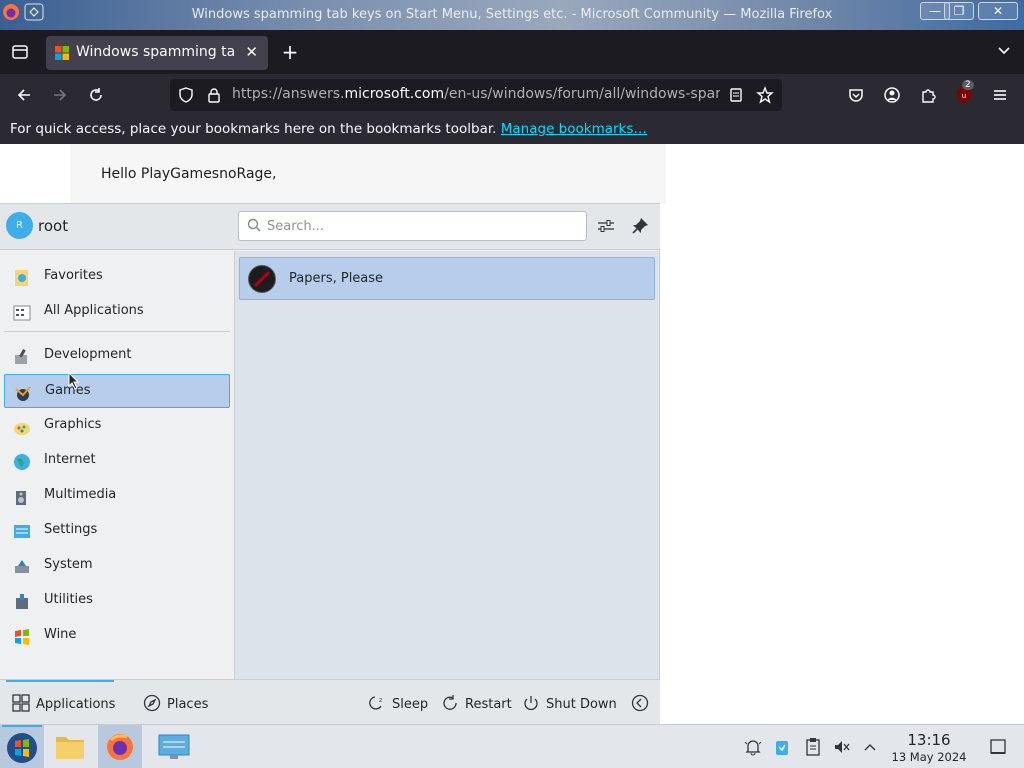 The image size is (1024, 768). I want to click on list-all-tabs-icon, so click(1004, 52).